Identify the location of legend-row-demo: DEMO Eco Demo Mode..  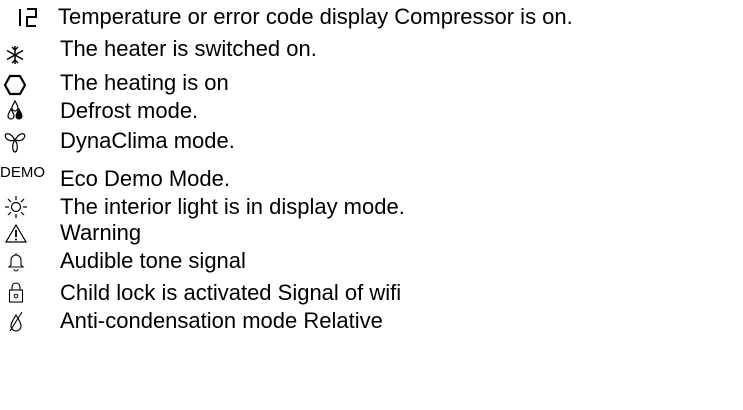
(371, 179).